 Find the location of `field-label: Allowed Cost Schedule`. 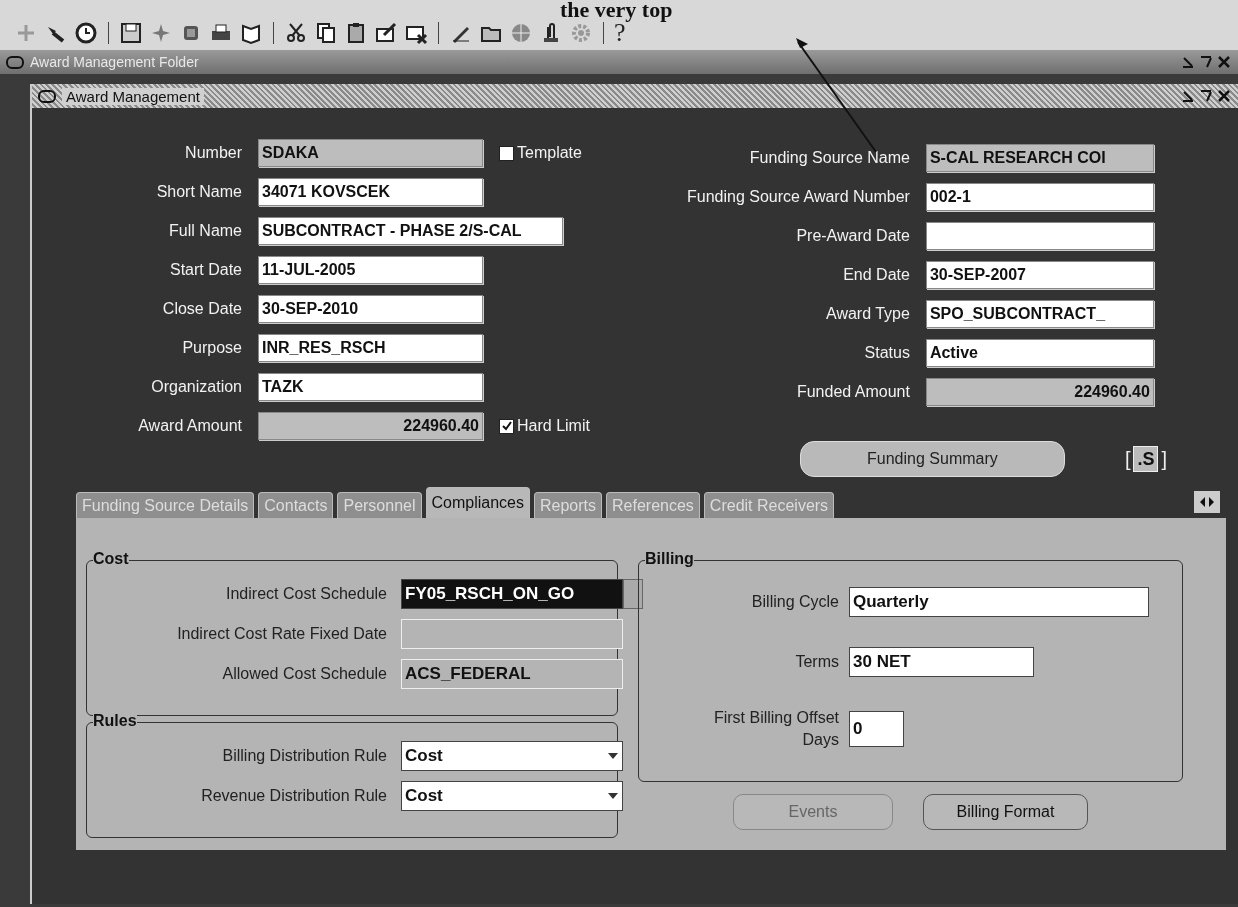

field-label: Allowed Cost Schedule is located at coordinates (304, 674).